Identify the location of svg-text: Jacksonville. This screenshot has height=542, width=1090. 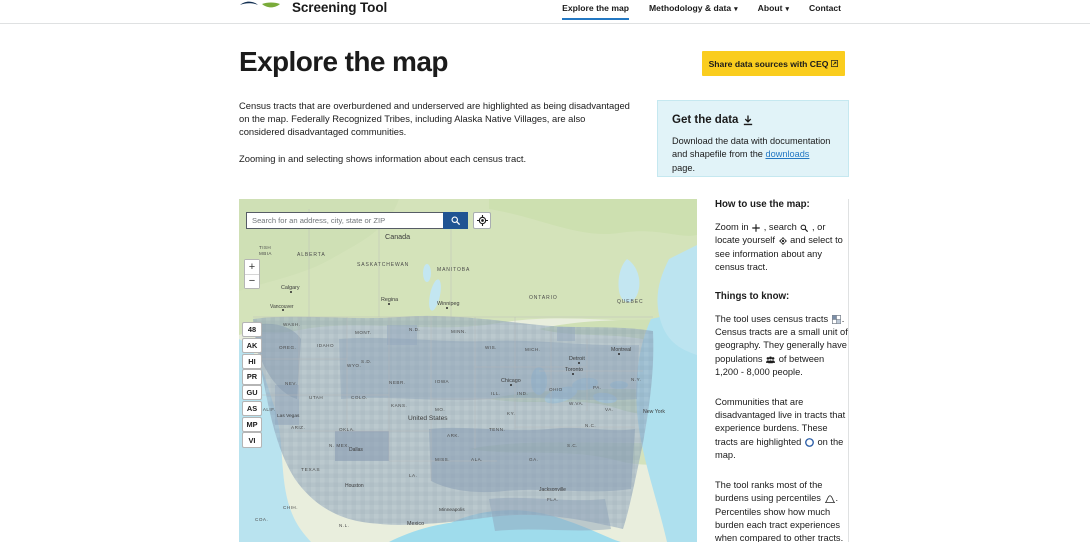
(552, 490).